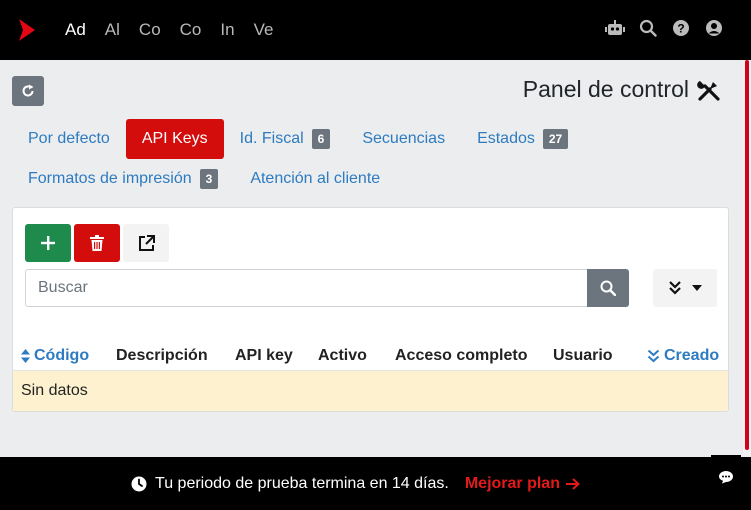  I want to click on column-descripcion: Descripción, so click(162, 356).